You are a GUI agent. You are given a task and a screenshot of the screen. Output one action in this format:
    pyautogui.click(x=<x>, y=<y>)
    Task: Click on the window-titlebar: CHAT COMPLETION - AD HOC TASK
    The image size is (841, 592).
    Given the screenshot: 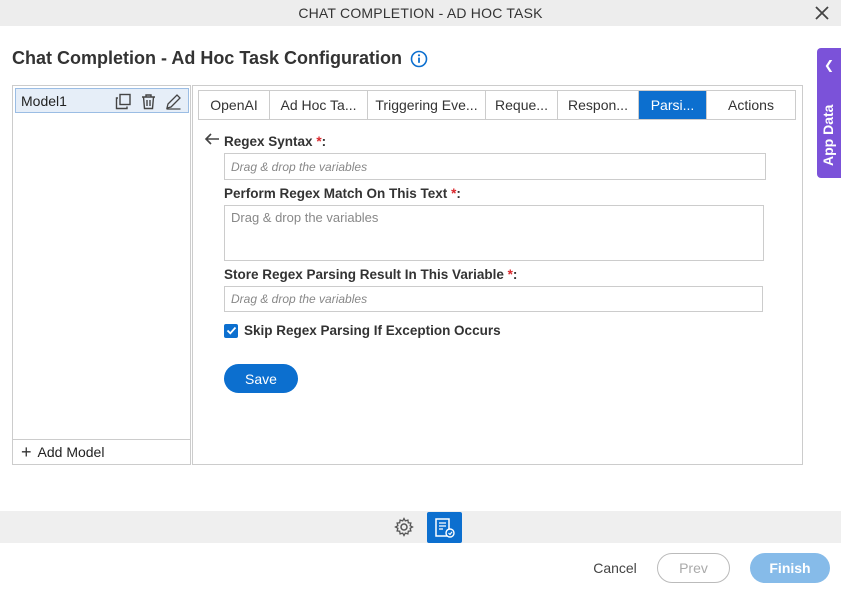 What is the action you would take?
    pyautogui.click(x=420, y=13)
    